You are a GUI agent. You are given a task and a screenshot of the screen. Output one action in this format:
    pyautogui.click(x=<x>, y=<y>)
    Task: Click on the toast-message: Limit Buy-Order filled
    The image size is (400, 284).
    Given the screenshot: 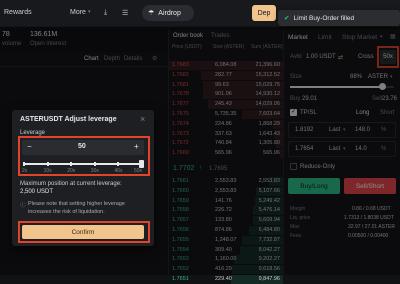 What is the action you would take?
    pyautogui.click(x=324, y=18)
    